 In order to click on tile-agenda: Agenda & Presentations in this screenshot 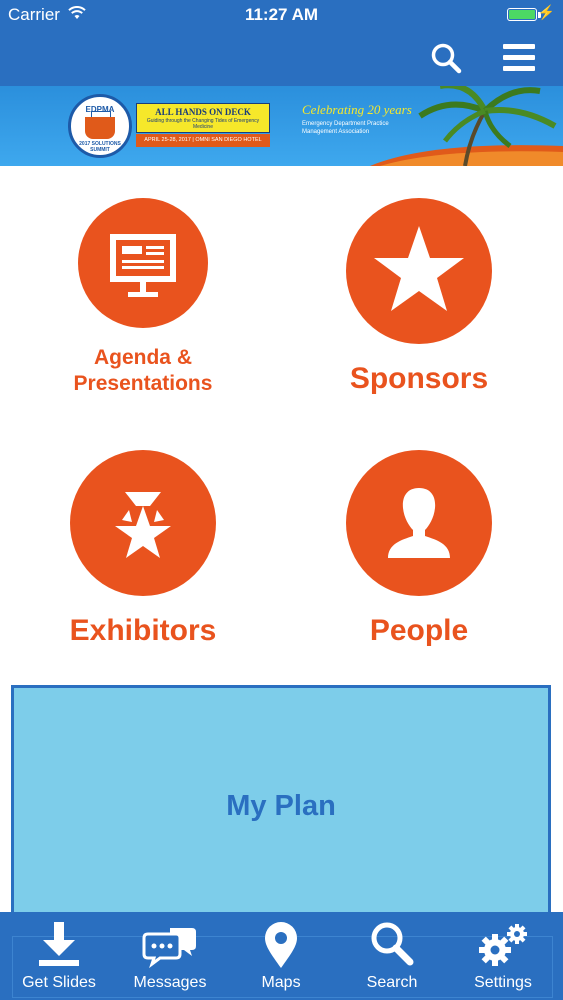, I will do `click(143, 301)`.